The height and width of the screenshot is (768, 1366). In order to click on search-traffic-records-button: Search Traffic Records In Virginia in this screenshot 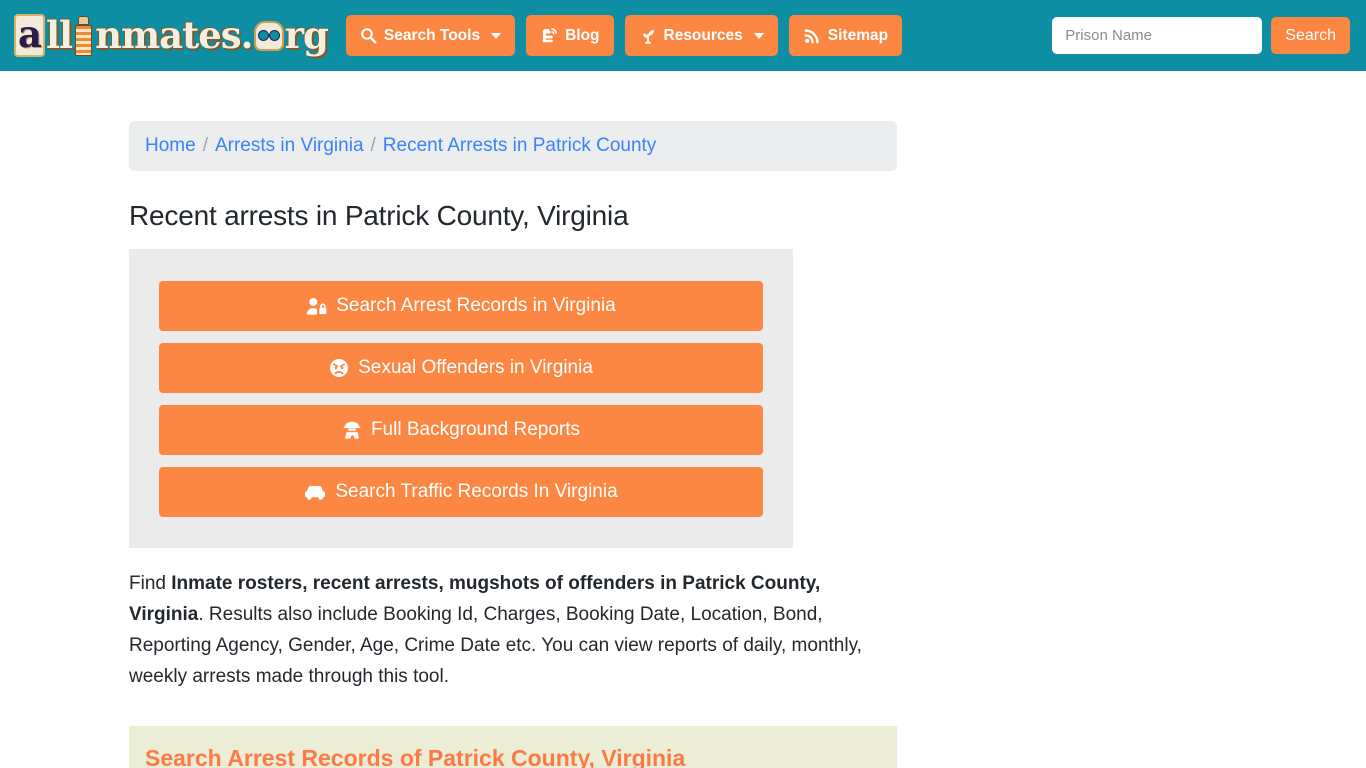, I will do `click(461, 492)`.